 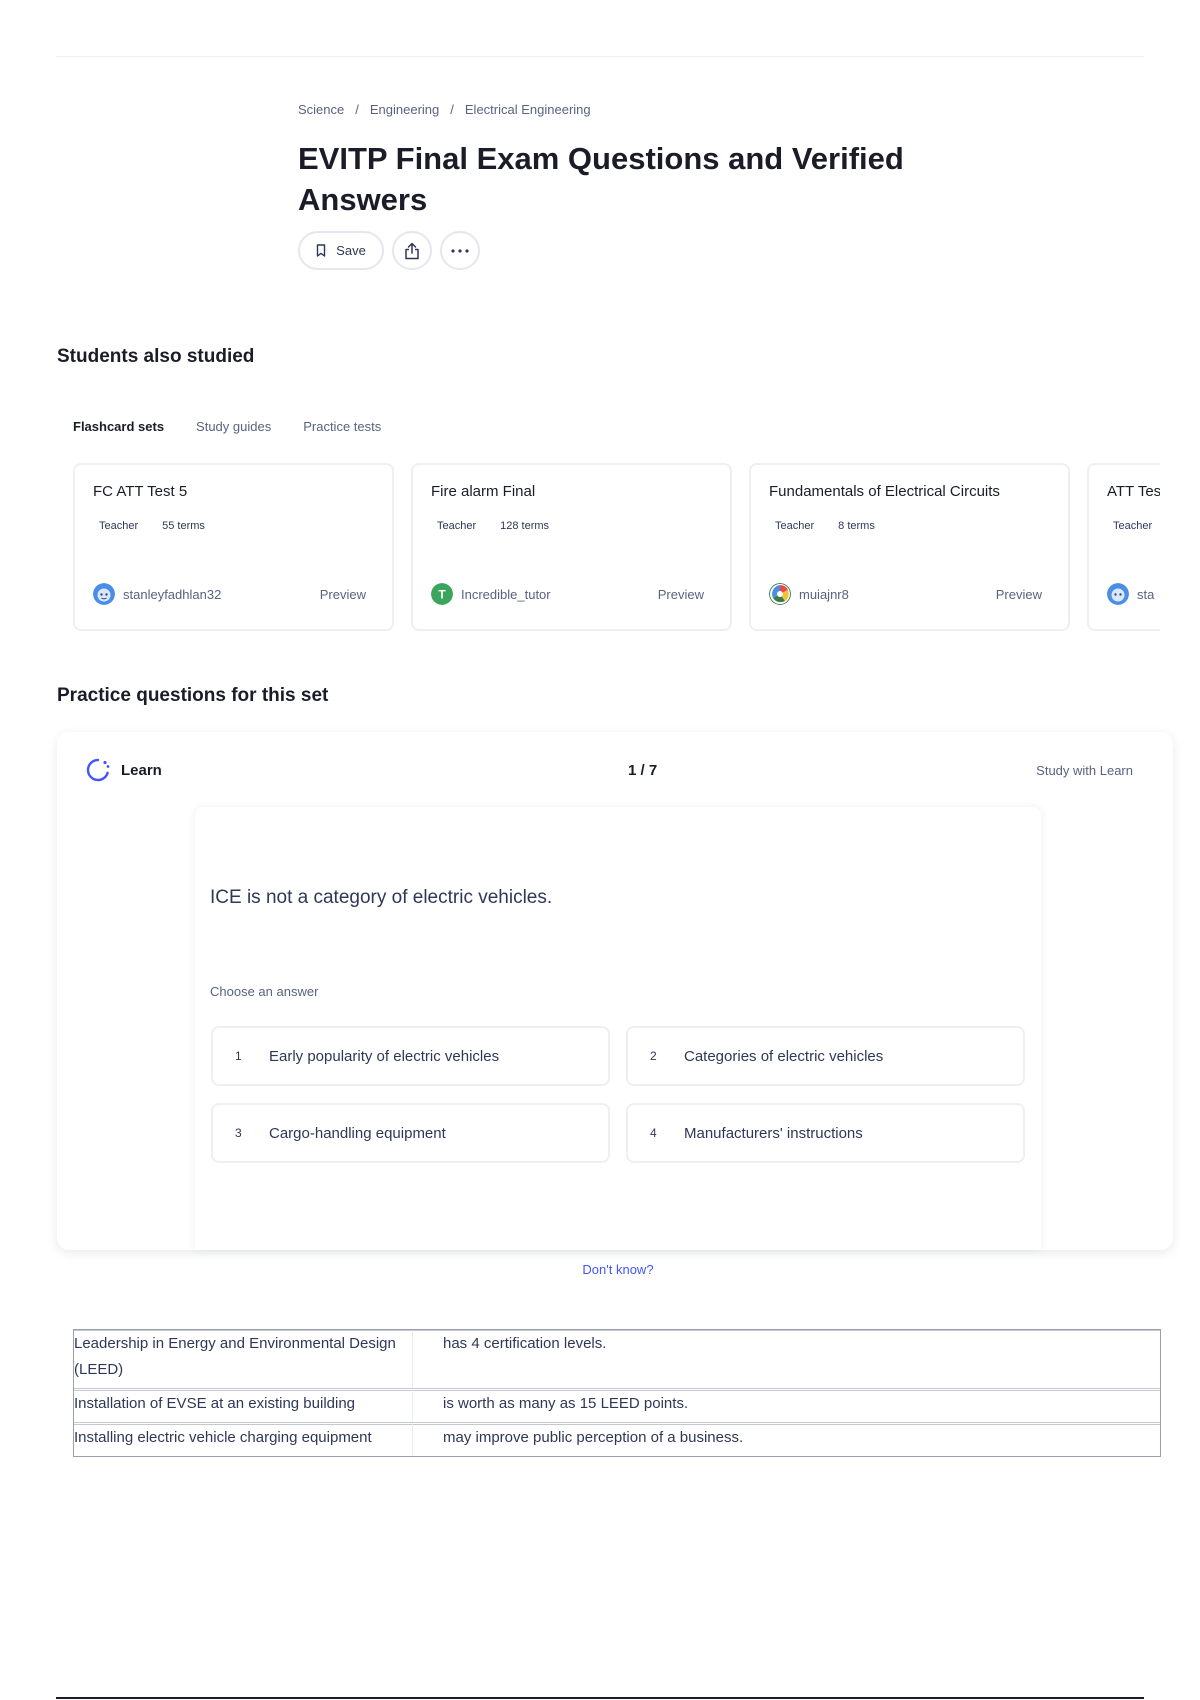 What do you see at coordinates (643, 770) in the screenshot?
I see `question-progress: 1 / 7` at bounding box center [643, 770].